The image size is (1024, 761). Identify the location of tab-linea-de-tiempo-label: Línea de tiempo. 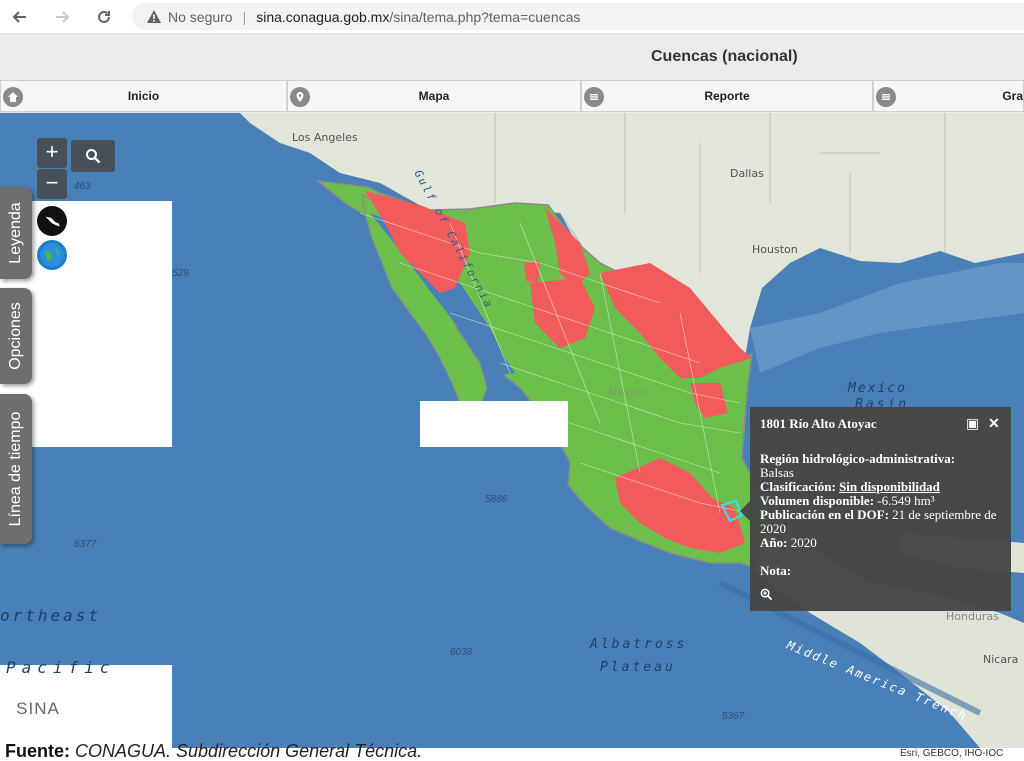
(15, 469).